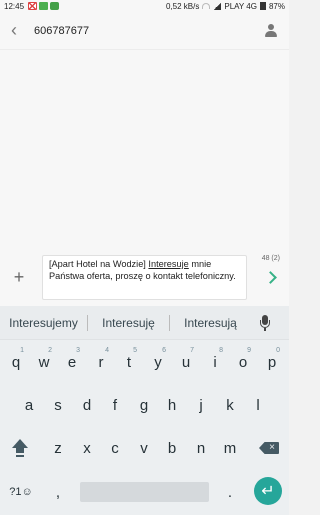 The width and height of the screenshot is (320, 515). Describe the element at coordinates (44, 6) in the screenshot. I see `battery-saver-icon` at that location.